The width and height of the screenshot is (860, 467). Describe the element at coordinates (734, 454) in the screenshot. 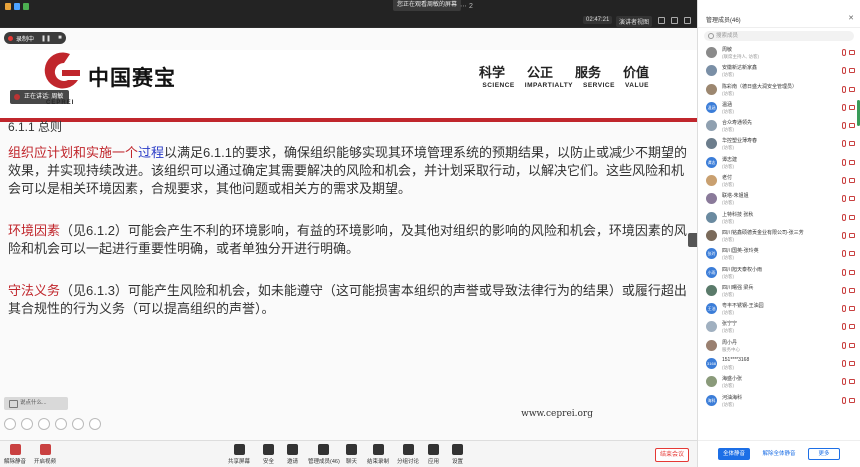

I see `mute-all-button: 全体静音` at that location.